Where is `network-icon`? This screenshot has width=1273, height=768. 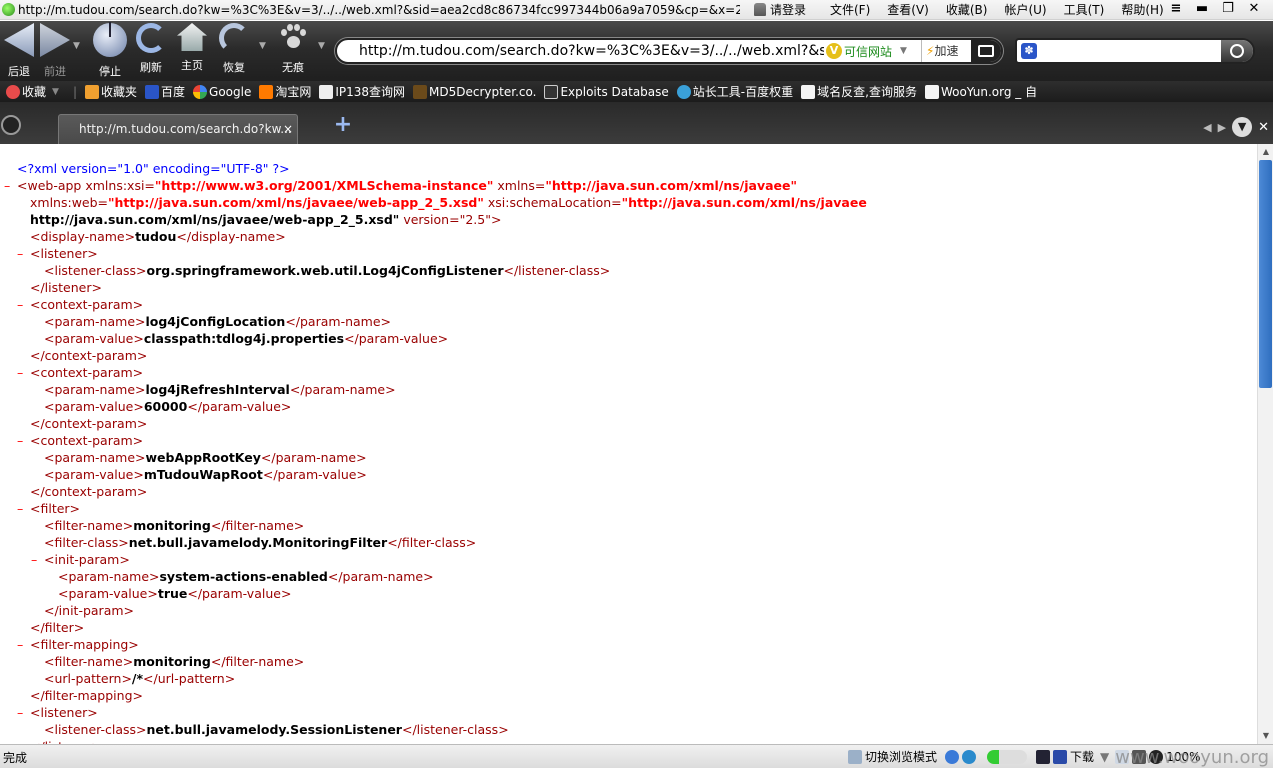
network-icon is located at coordinates (969, 756).